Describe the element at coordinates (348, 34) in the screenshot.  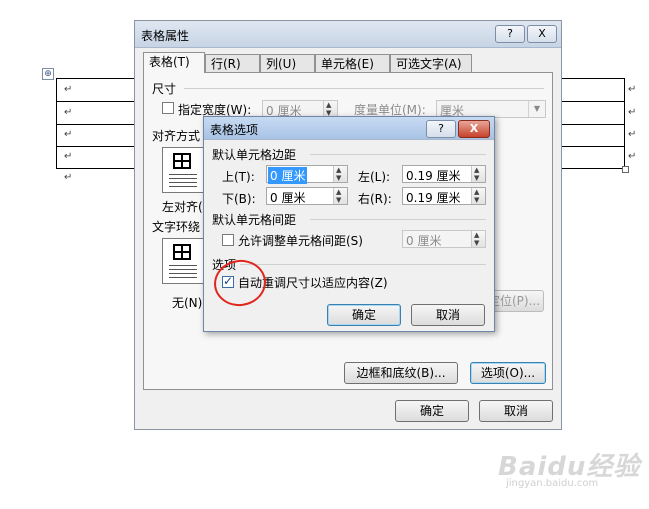
I see `title-bar: 表格属性 ? X` at that location.